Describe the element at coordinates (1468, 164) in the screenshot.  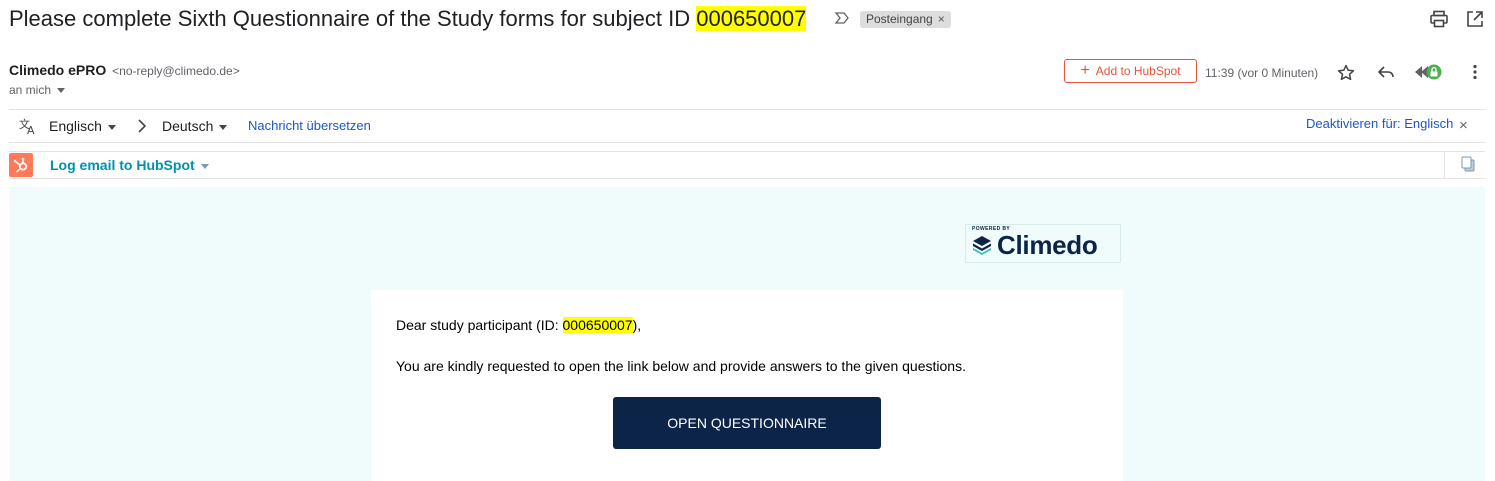
I see `copy-icon` at that location.